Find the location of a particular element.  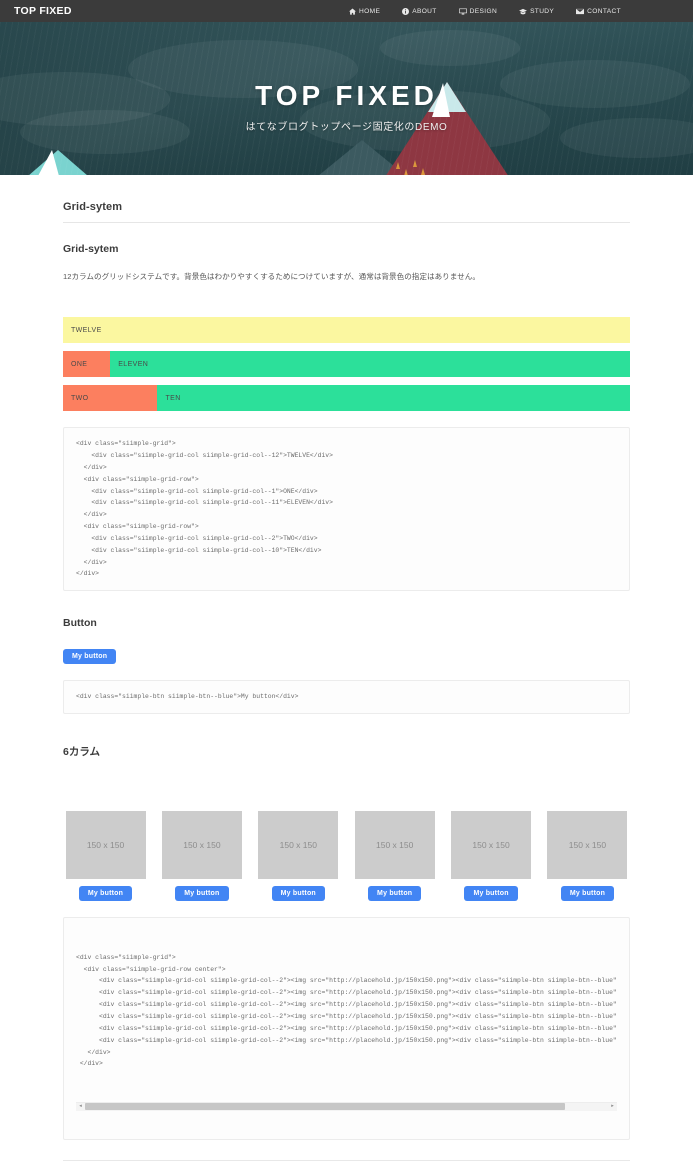

grid-row: TWO TEN is located at coordinates (346, 398).